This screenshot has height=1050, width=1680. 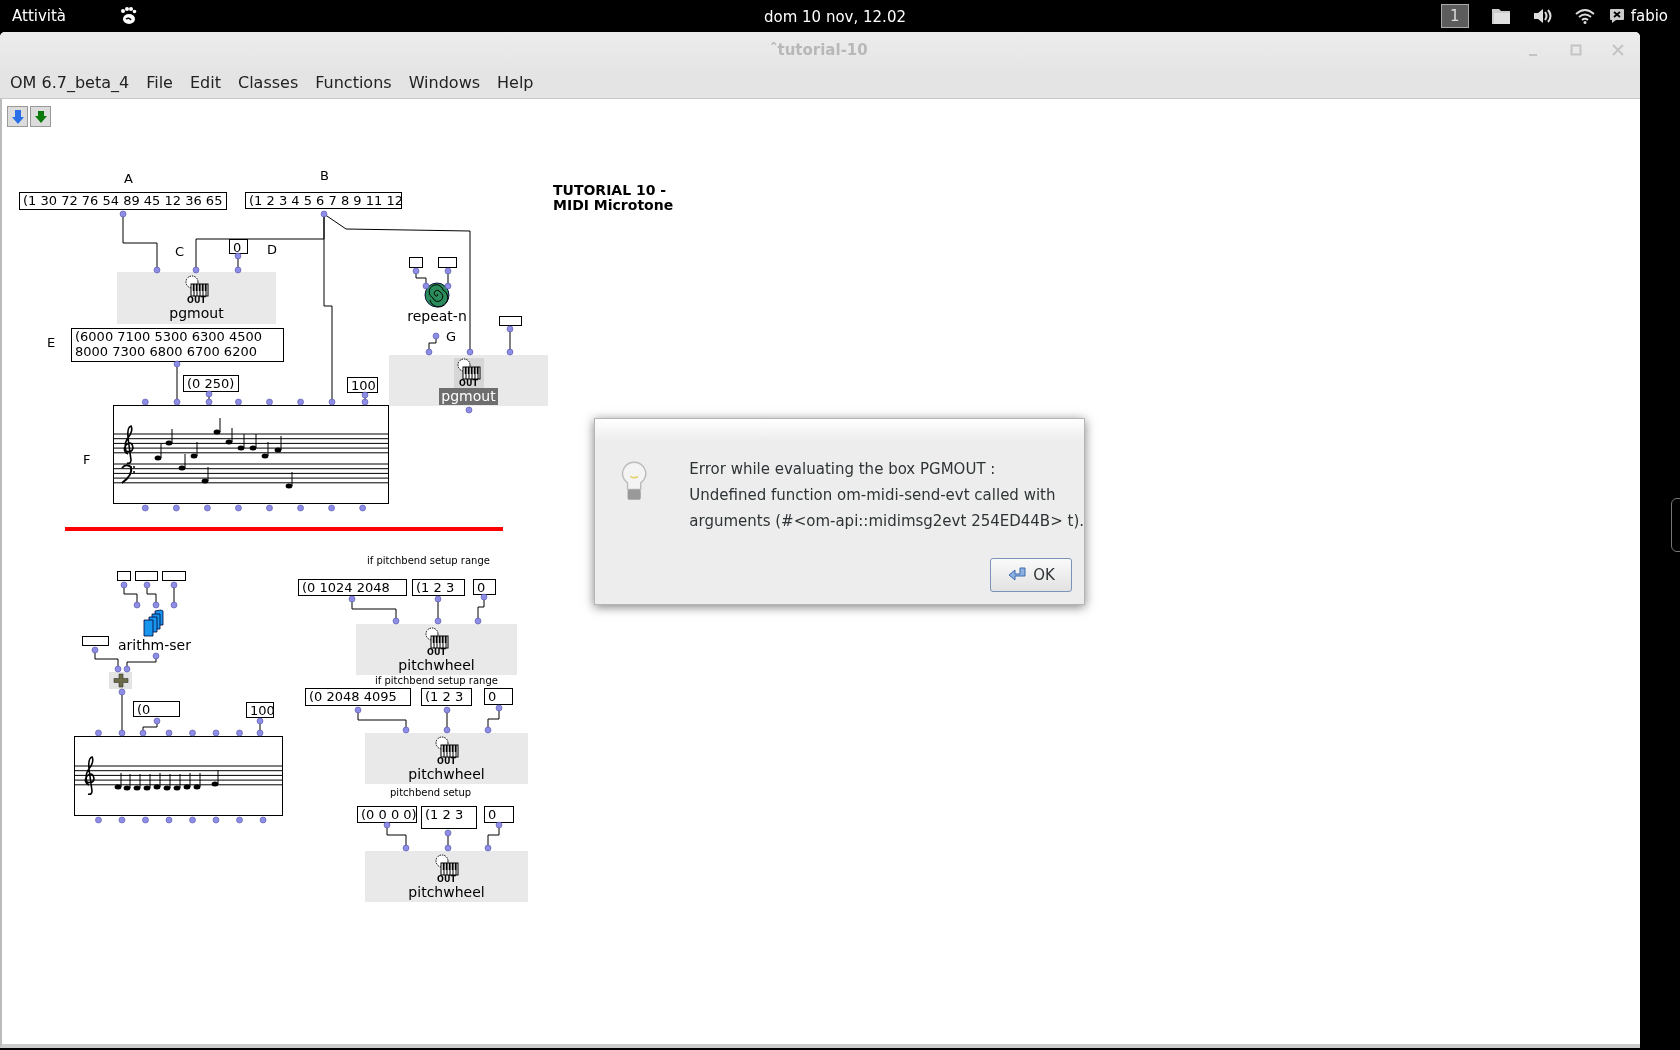 What do you see at coordinates (51, 342) in the screenshot?
I see `box-label: E` at bounding box center [51, 342].